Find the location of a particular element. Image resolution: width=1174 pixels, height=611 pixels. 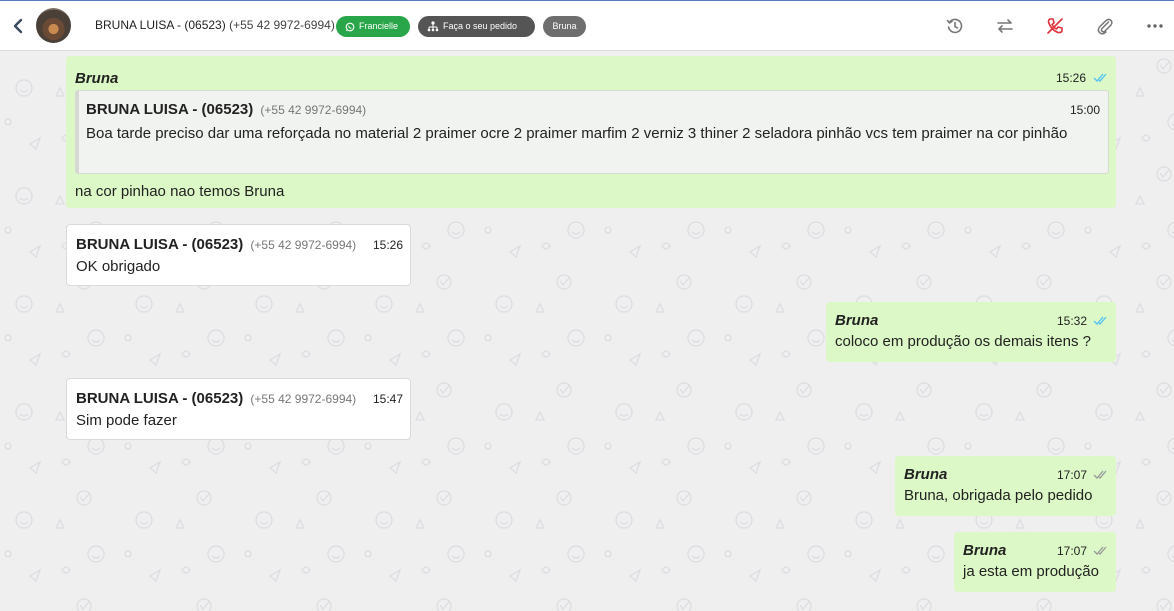

history-icon is located at coordinates (954, 26).